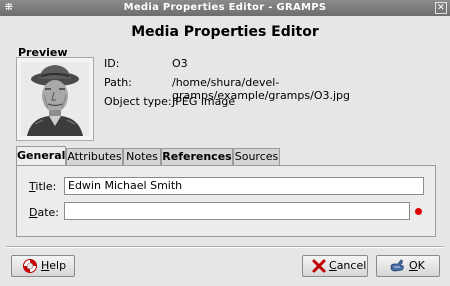 This screenshot has height=286, width=450. I want to click on lifebuoy-icon, so click(30, 266).